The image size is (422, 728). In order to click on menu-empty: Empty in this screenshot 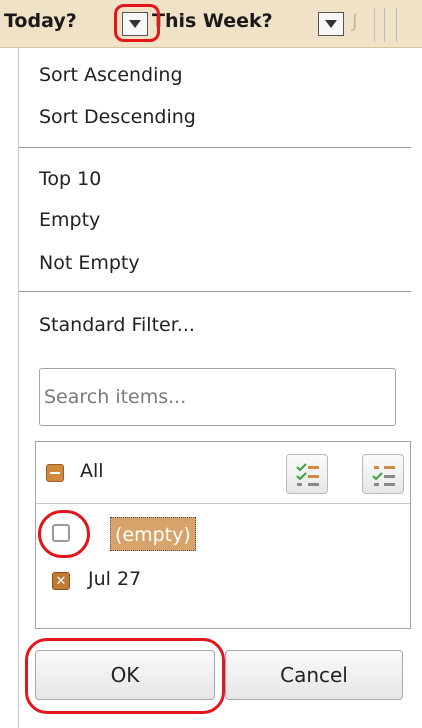, I will do `click(69, 220)`.